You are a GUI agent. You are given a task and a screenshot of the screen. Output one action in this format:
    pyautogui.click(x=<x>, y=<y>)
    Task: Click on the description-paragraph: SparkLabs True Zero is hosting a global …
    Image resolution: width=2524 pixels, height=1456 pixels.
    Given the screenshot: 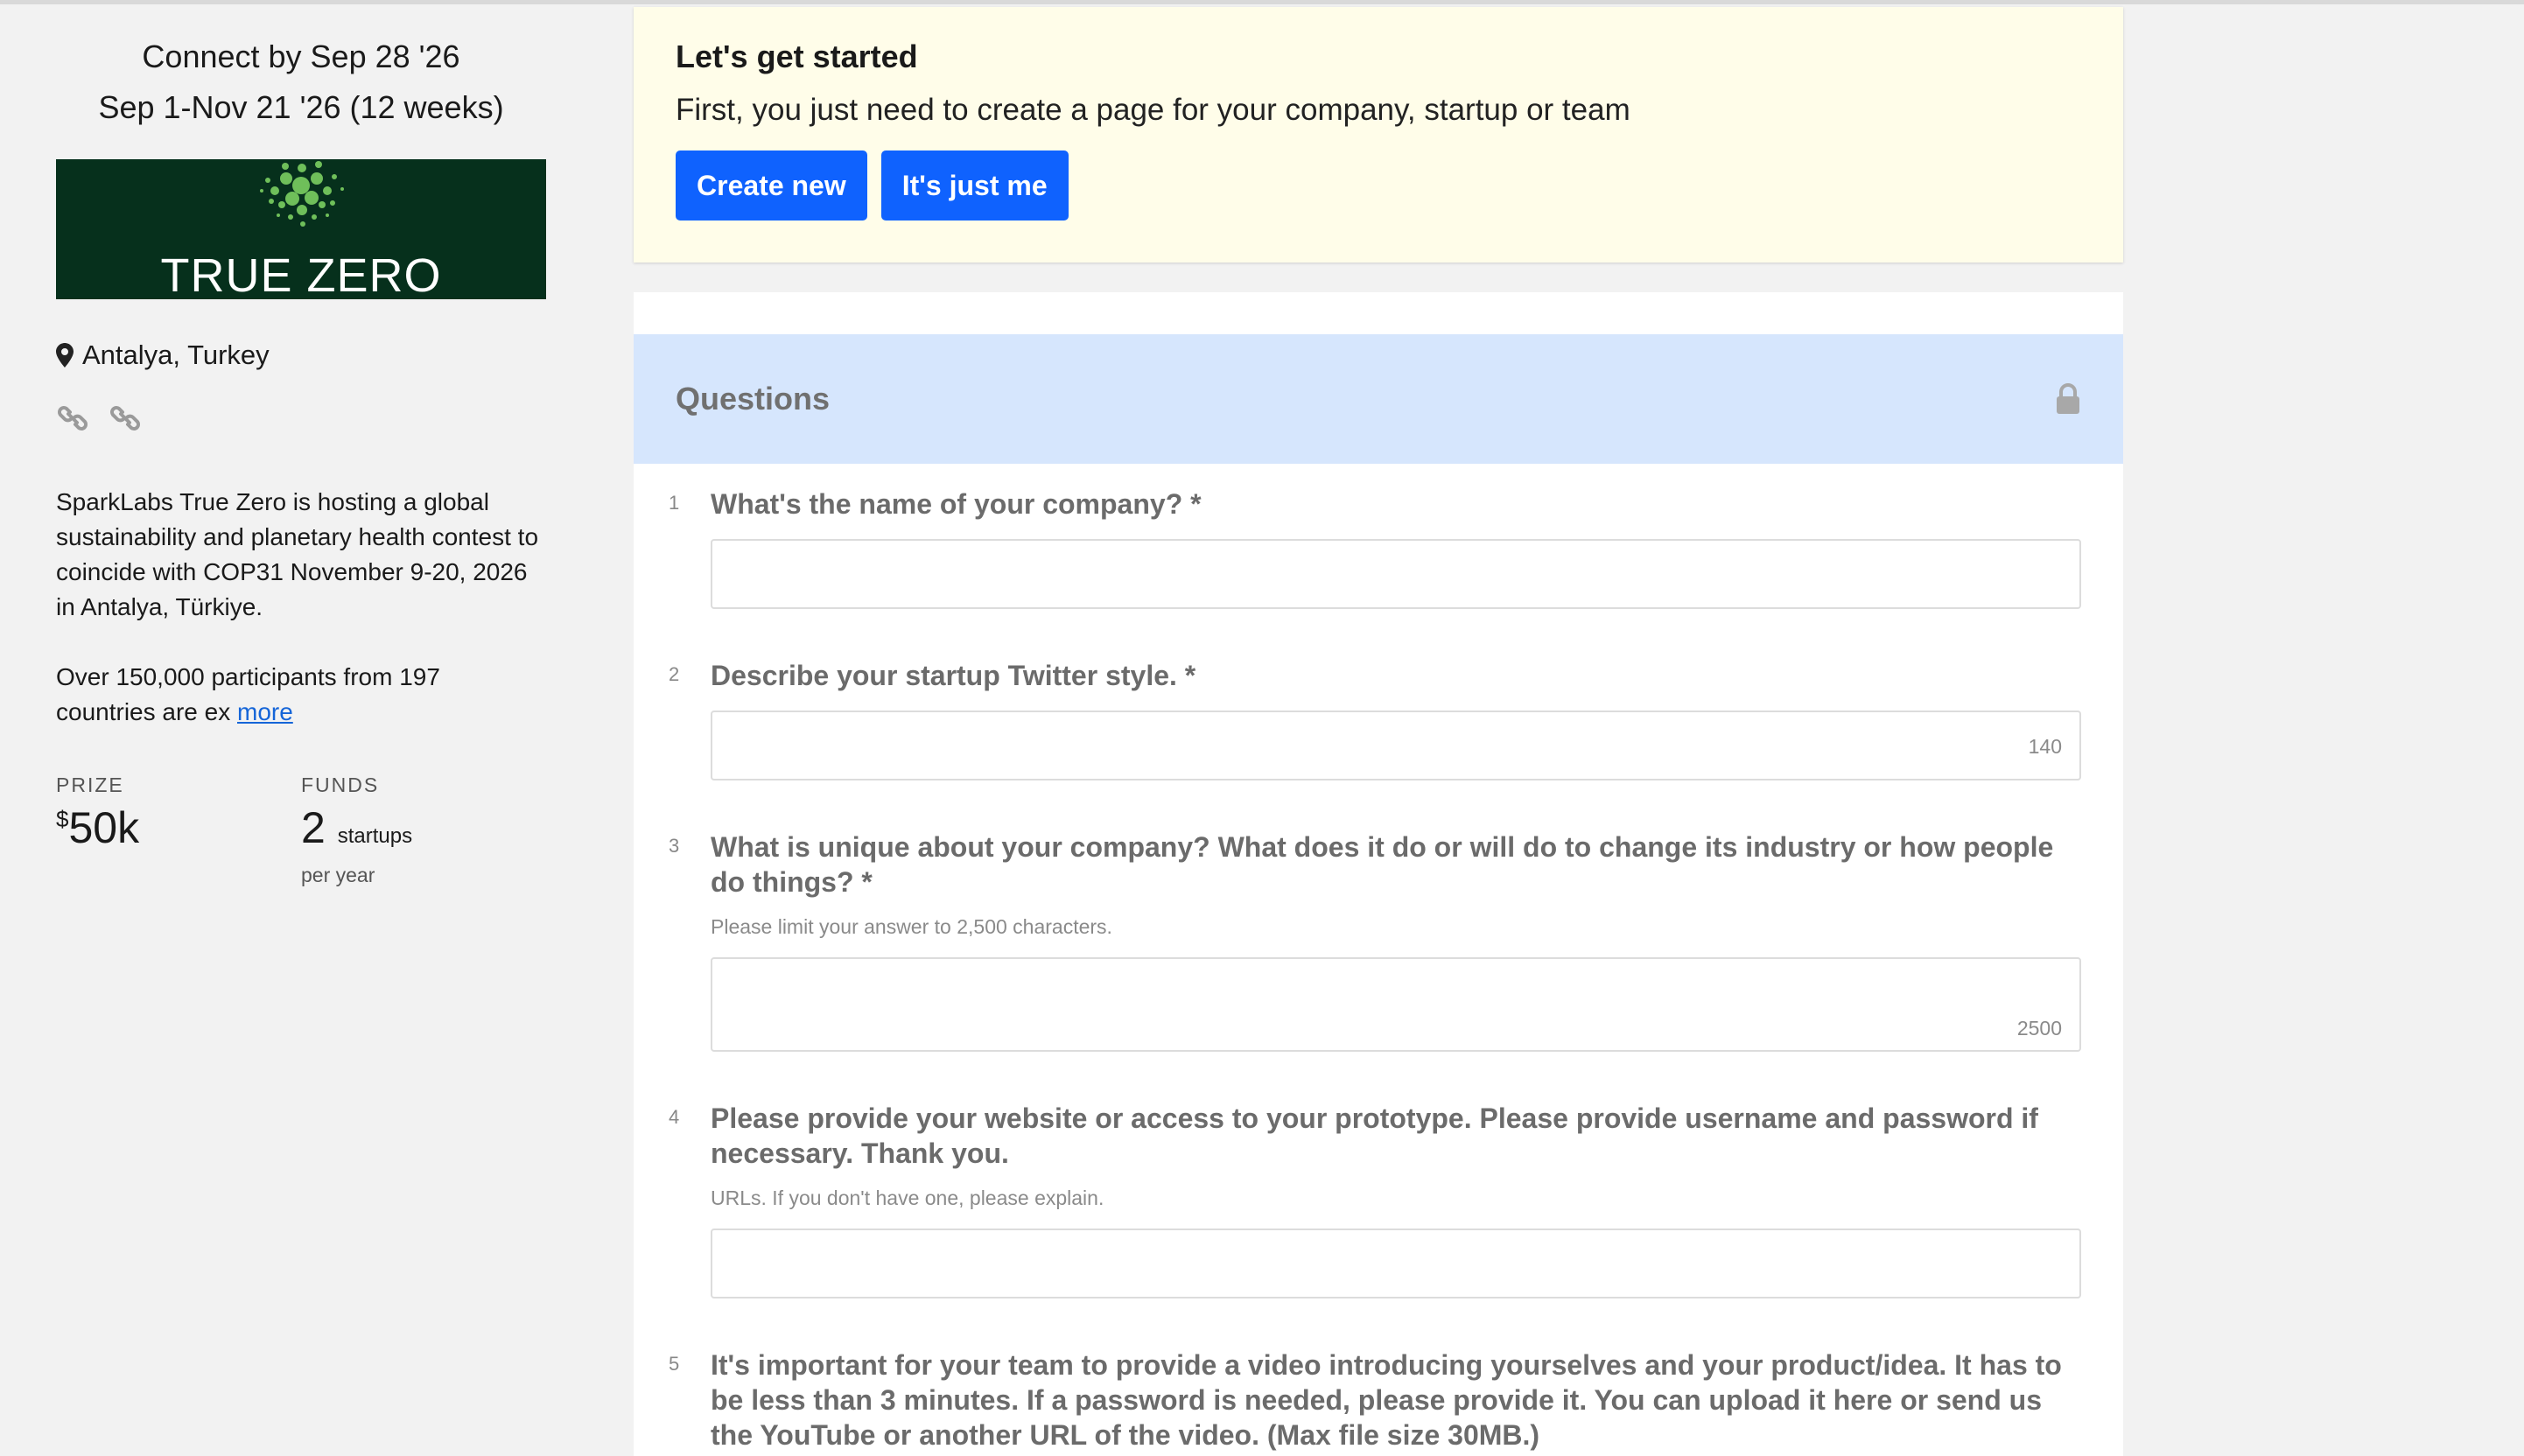 What is the action you would take?
    pyautogui.click(x=297, y=554)
    